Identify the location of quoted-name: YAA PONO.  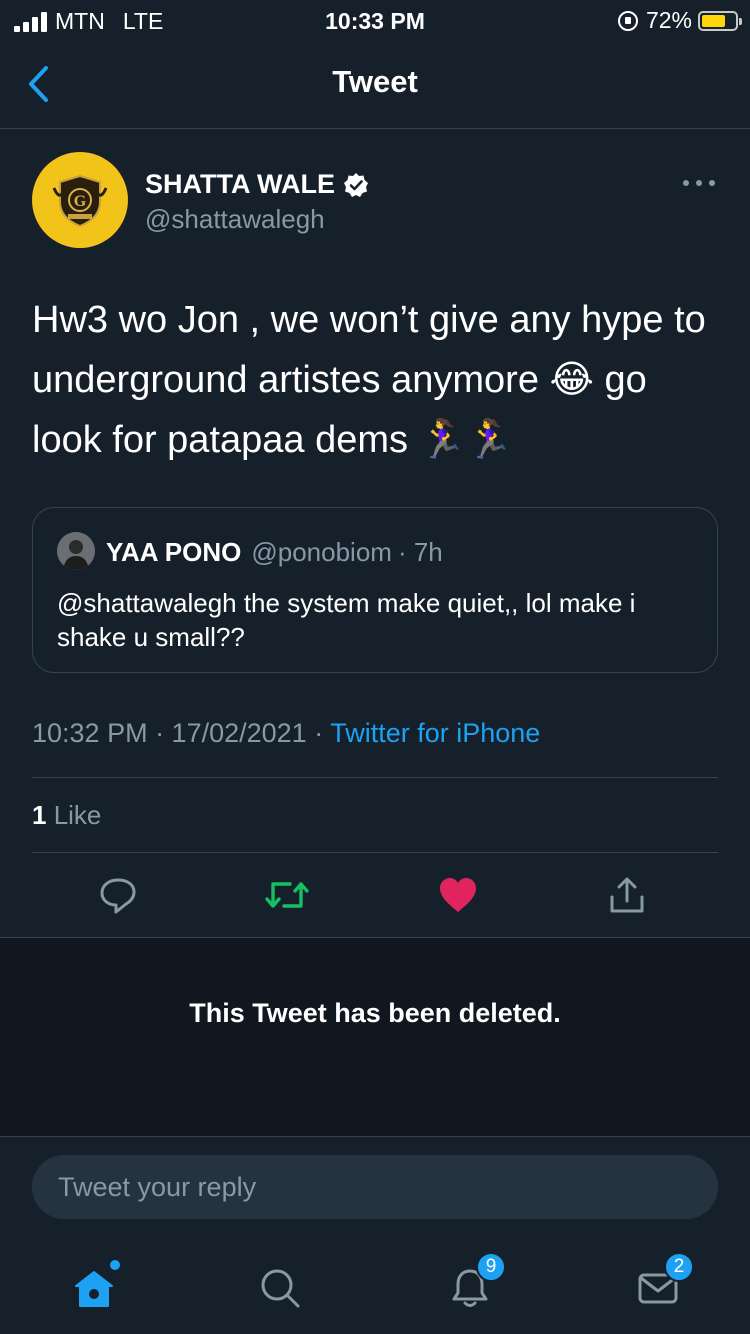
(174, 552).